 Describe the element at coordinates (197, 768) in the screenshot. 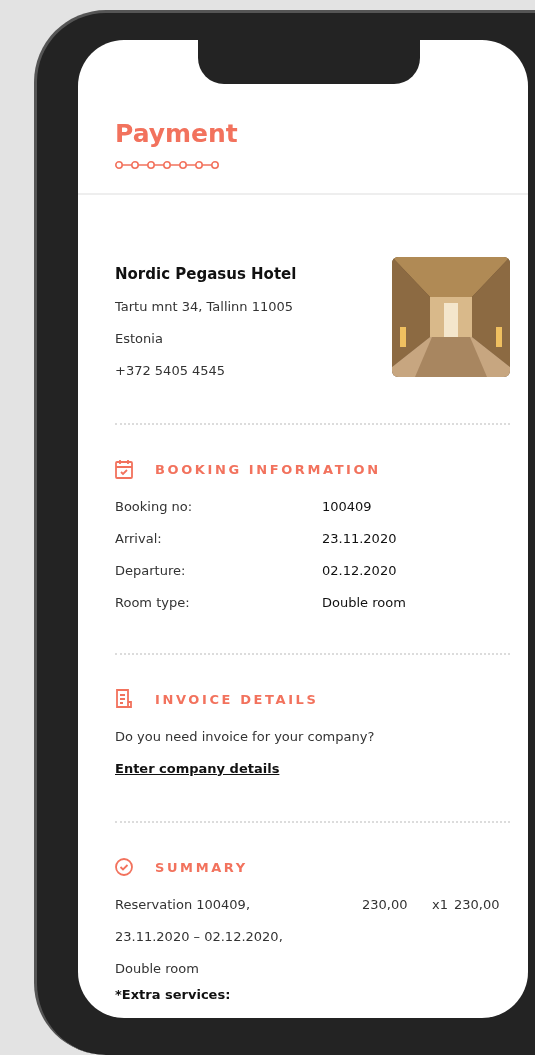

I see `company-details-link: Enter company details` at that location.